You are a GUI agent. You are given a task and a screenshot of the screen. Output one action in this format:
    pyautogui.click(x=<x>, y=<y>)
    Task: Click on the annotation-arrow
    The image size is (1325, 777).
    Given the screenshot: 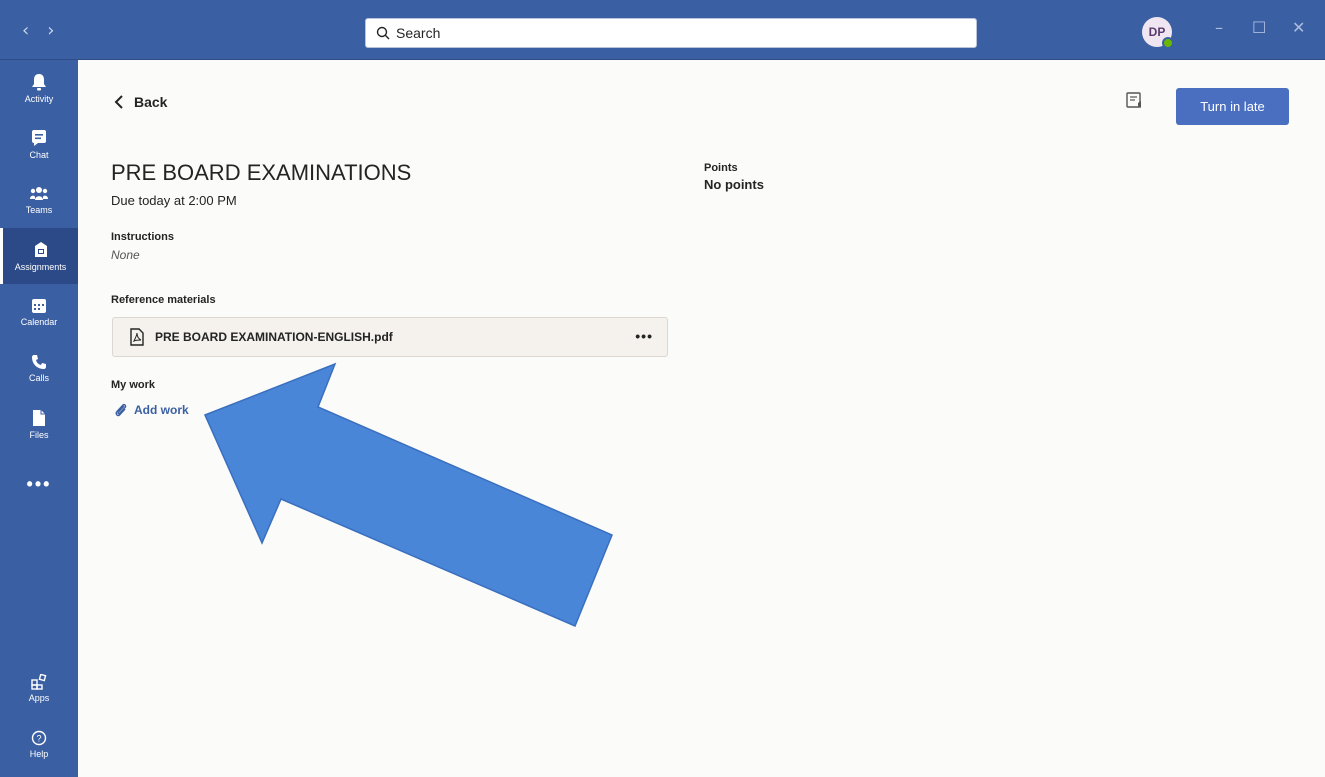 What is the action you would take?
    pyautogui.click(x=408, y=494)
    